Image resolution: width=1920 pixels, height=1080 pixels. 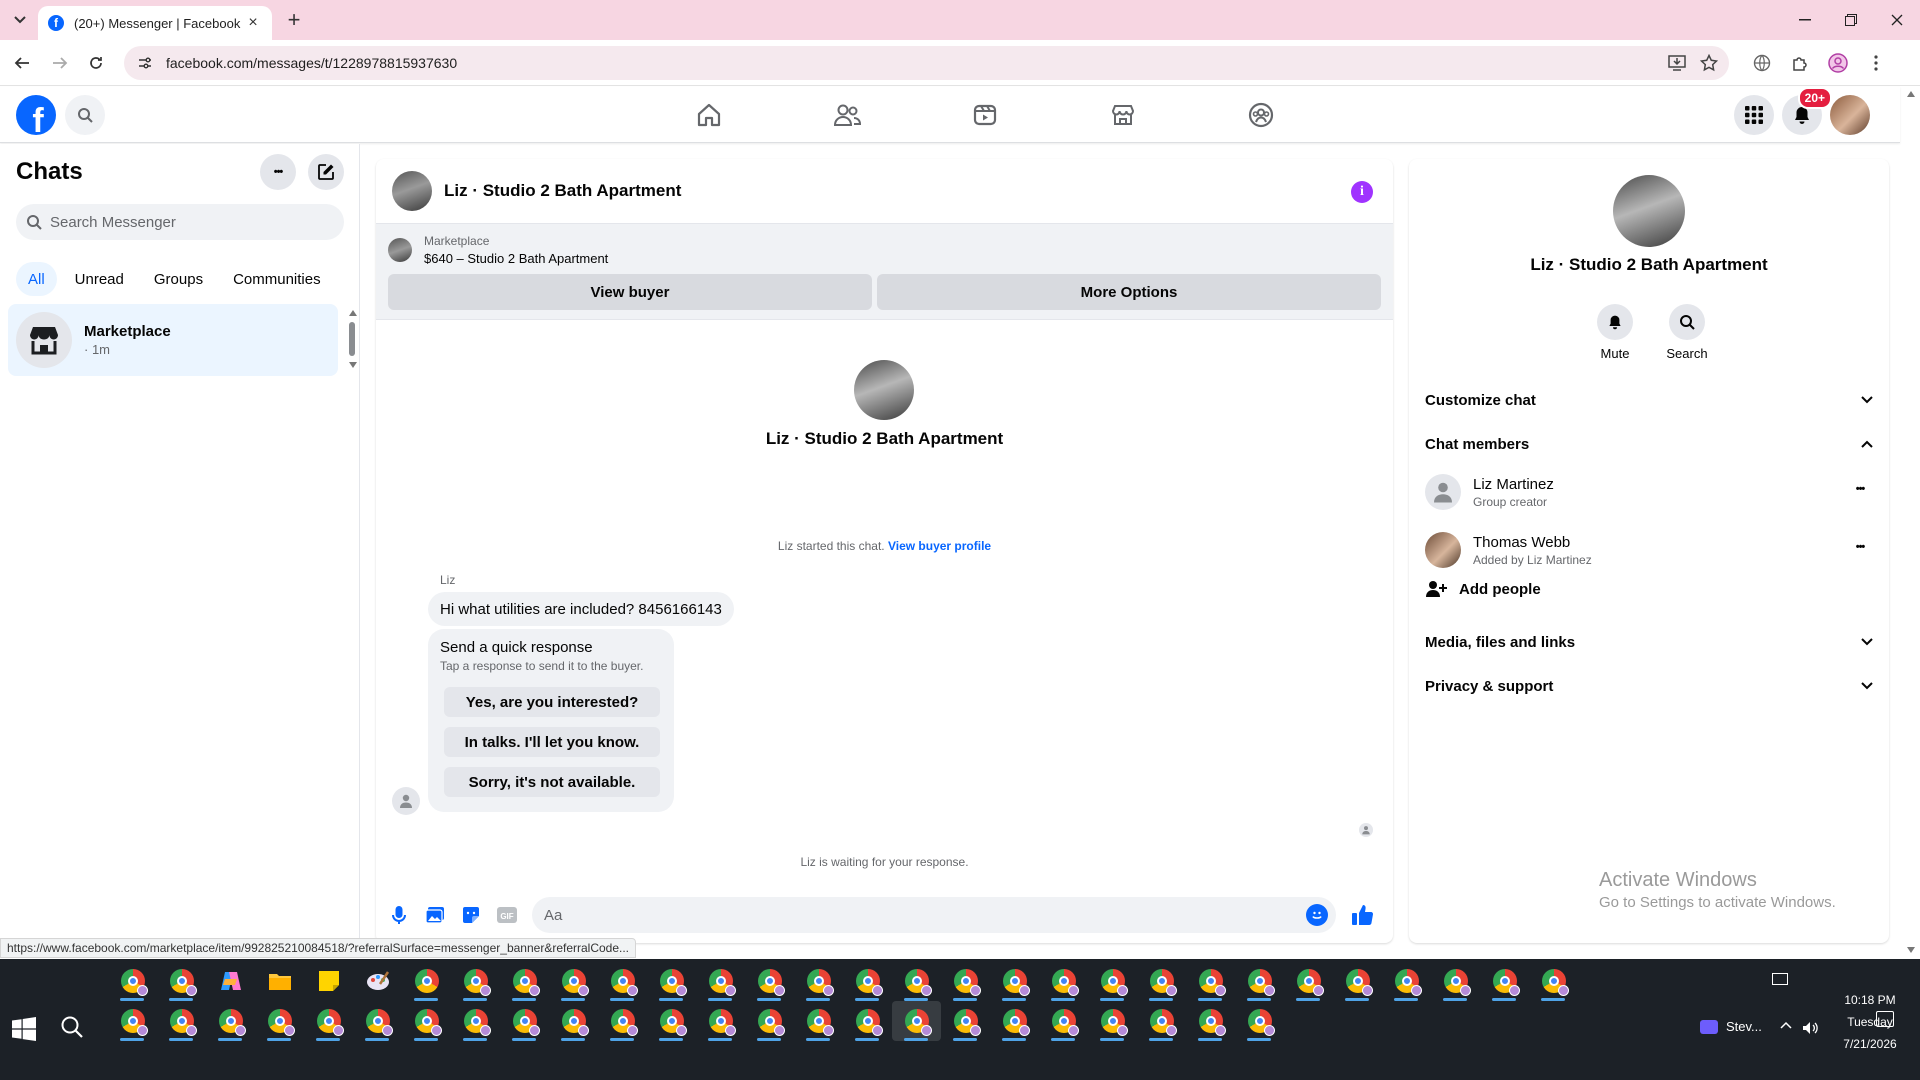 What do you see at coordinates (353, 313) in the screenshot?
I see `chats-scroll-up` at bounding box center [353, 313].